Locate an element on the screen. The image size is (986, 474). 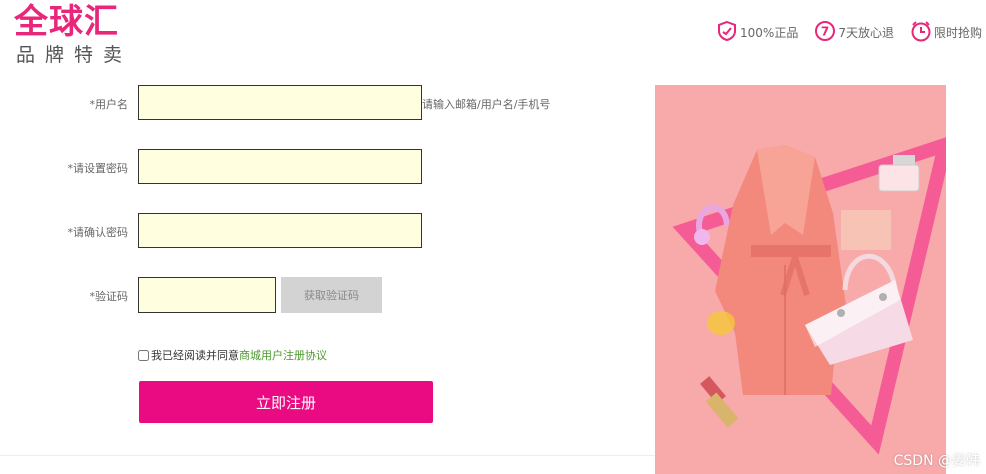
csdn-watermark: CSDN @姜韩 is located at coordinates (936, 461).